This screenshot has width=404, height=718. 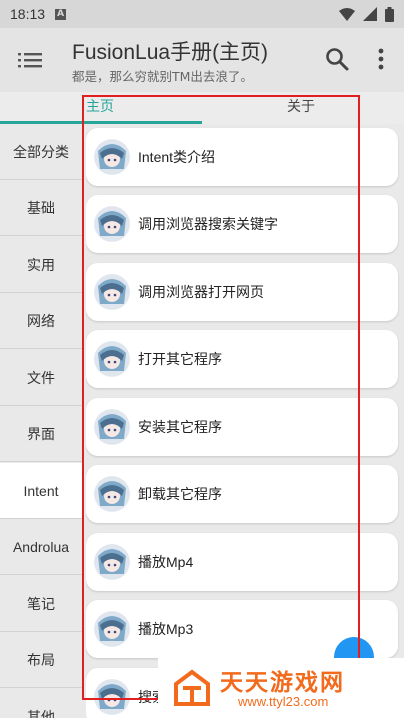 What do you see at coordinates (242, 427) in the screenshot?
I see `list-item: 安装其它程序` at bounding box center [242, 427].